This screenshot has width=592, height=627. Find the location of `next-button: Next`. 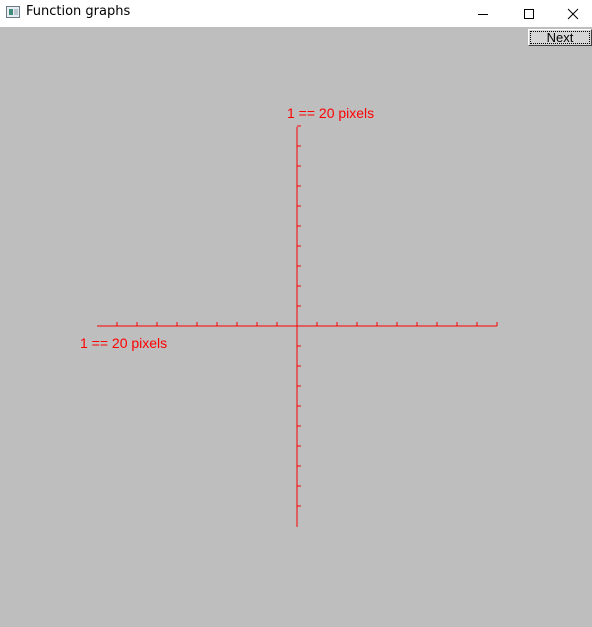

next-button: Next is located at coordinates (560, 37).